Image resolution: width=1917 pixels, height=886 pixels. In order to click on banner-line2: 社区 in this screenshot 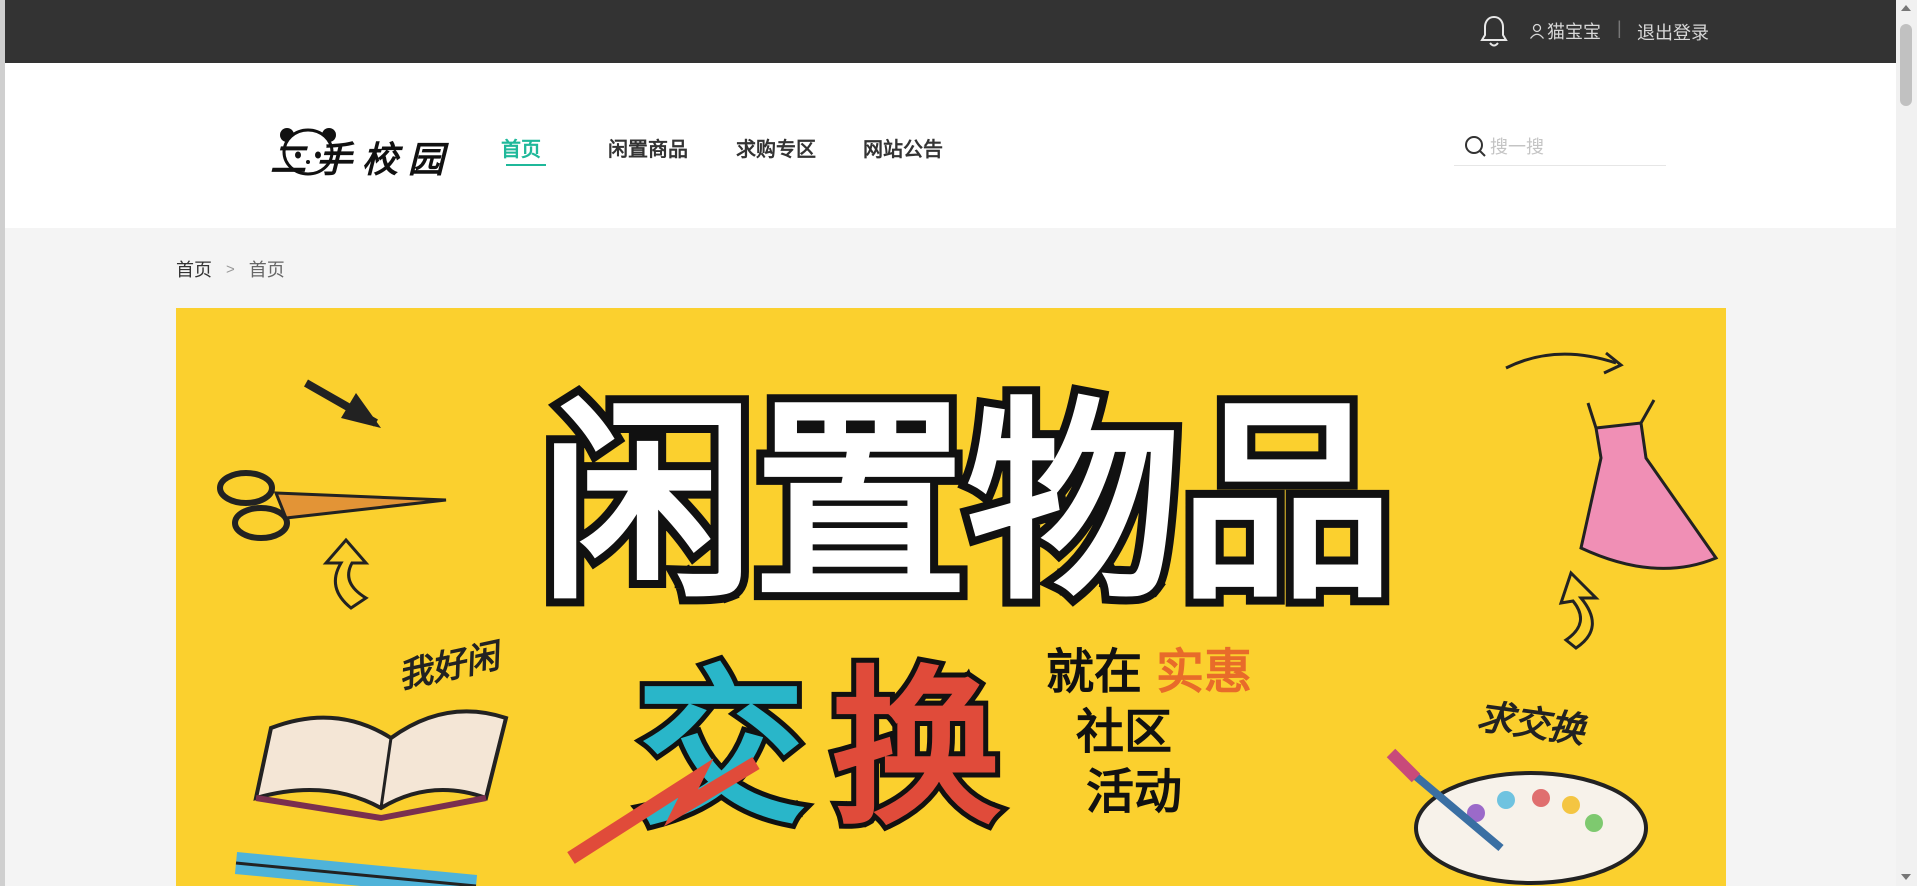, I will do `click(1124, 732)`.